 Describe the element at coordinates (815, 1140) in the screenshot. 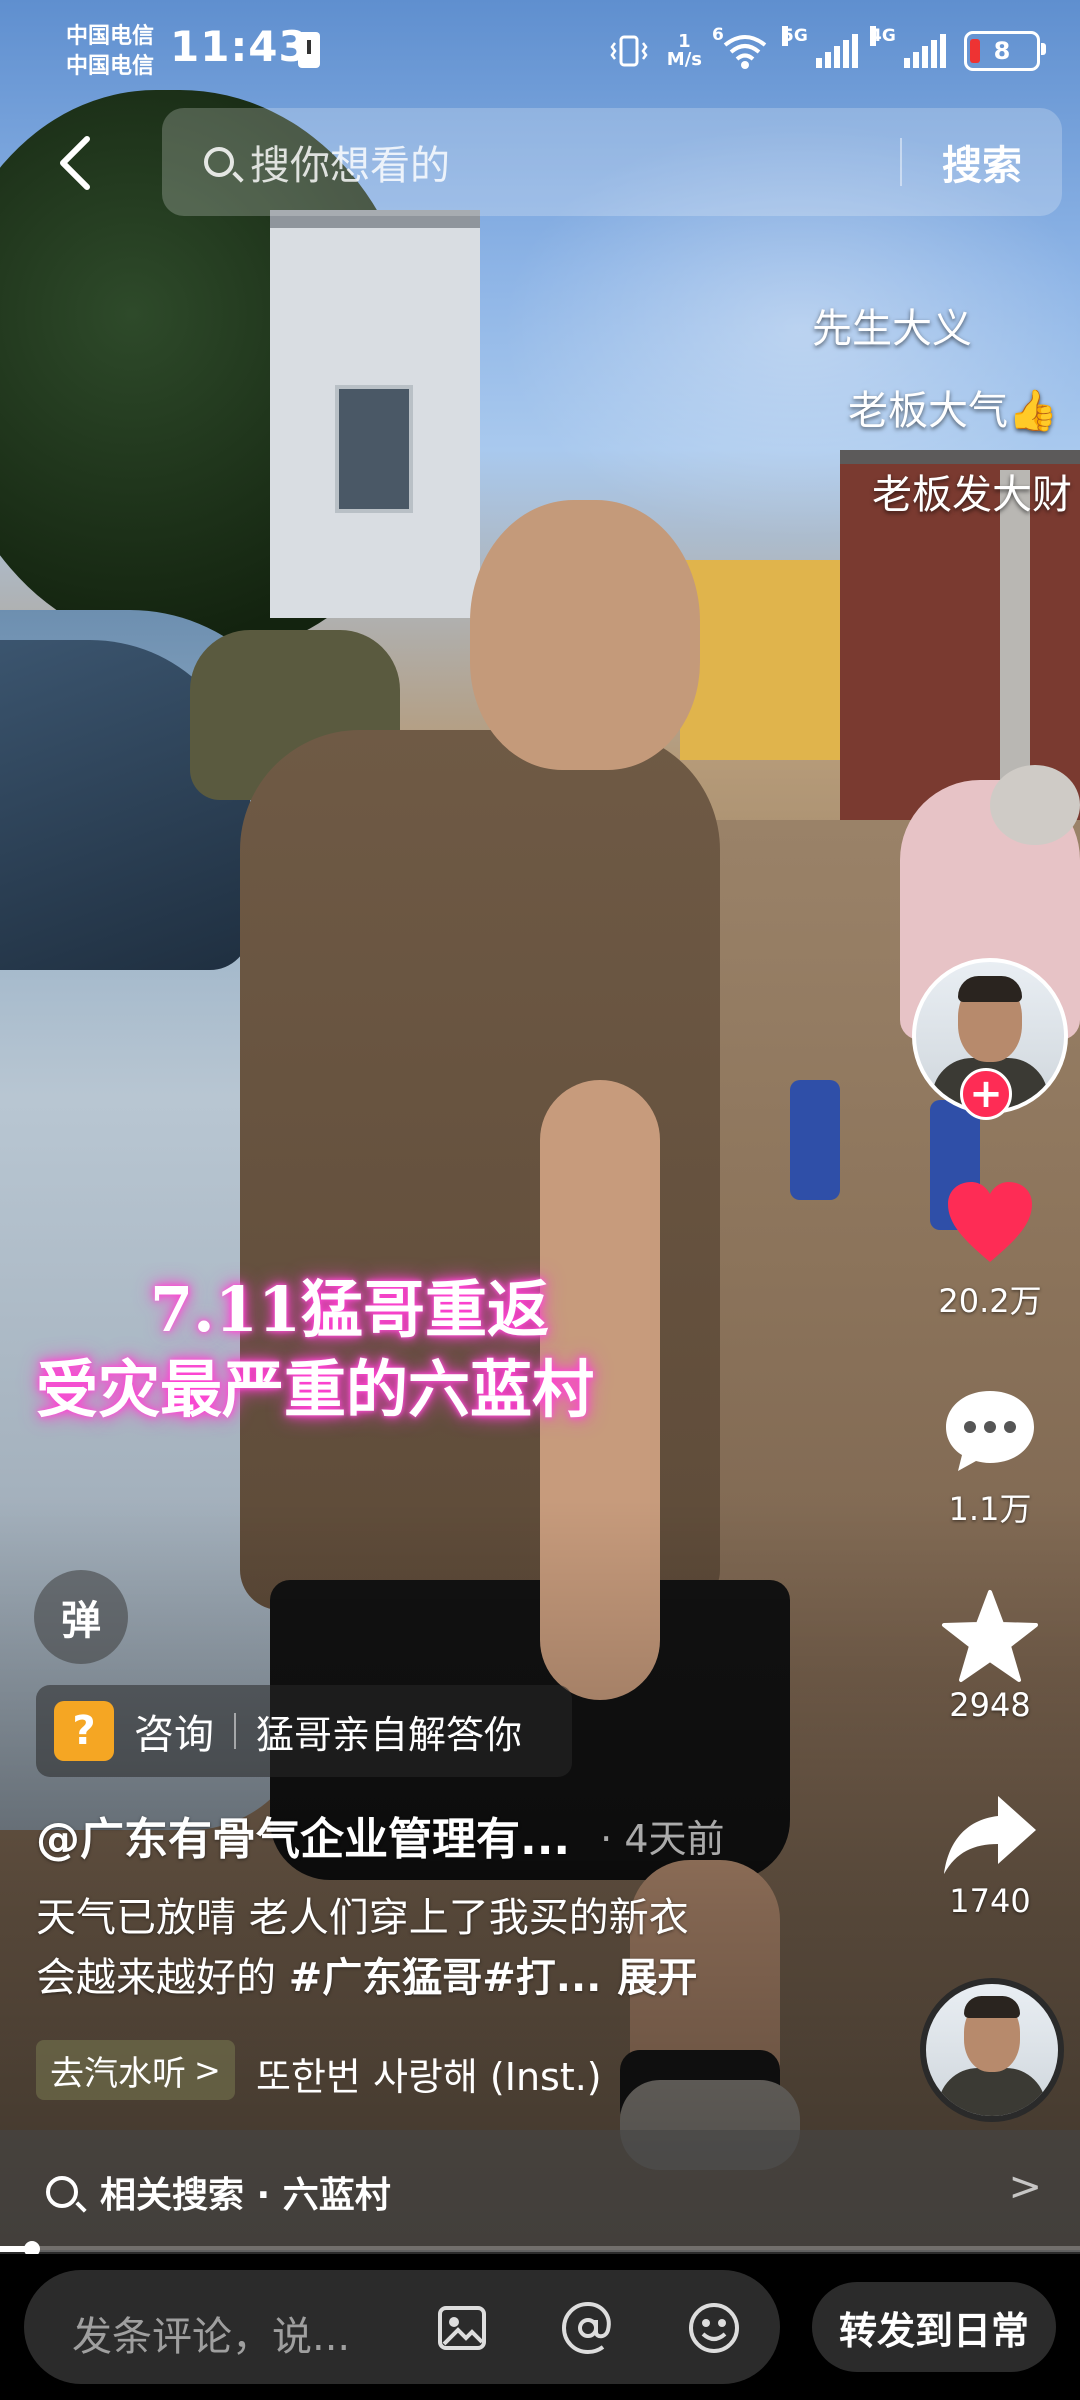

I see `video-boot` at that location.